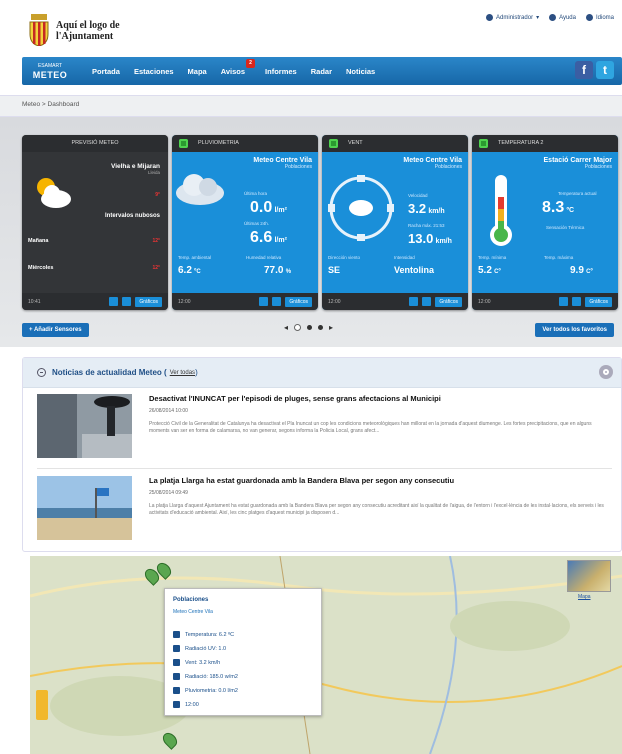 The height and width of the screenshot is (754, 622). I want to click on news-title: Noticias de actualidad Meteo, so click(107, 372).